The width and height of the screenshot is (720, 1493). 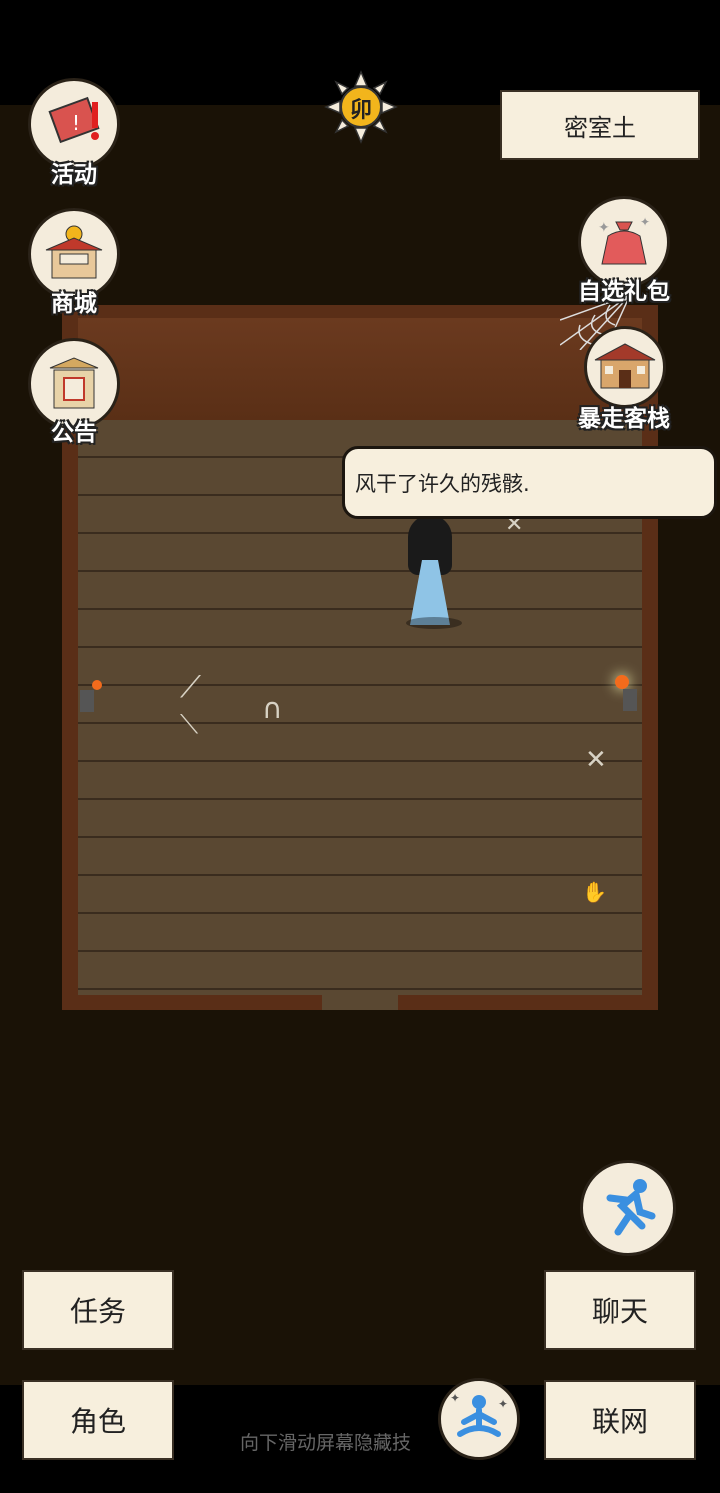 What do you see at coordinates (631, 1207) in the screenshot?
I see `running-man-icon` at bounding box center [631, 1207].